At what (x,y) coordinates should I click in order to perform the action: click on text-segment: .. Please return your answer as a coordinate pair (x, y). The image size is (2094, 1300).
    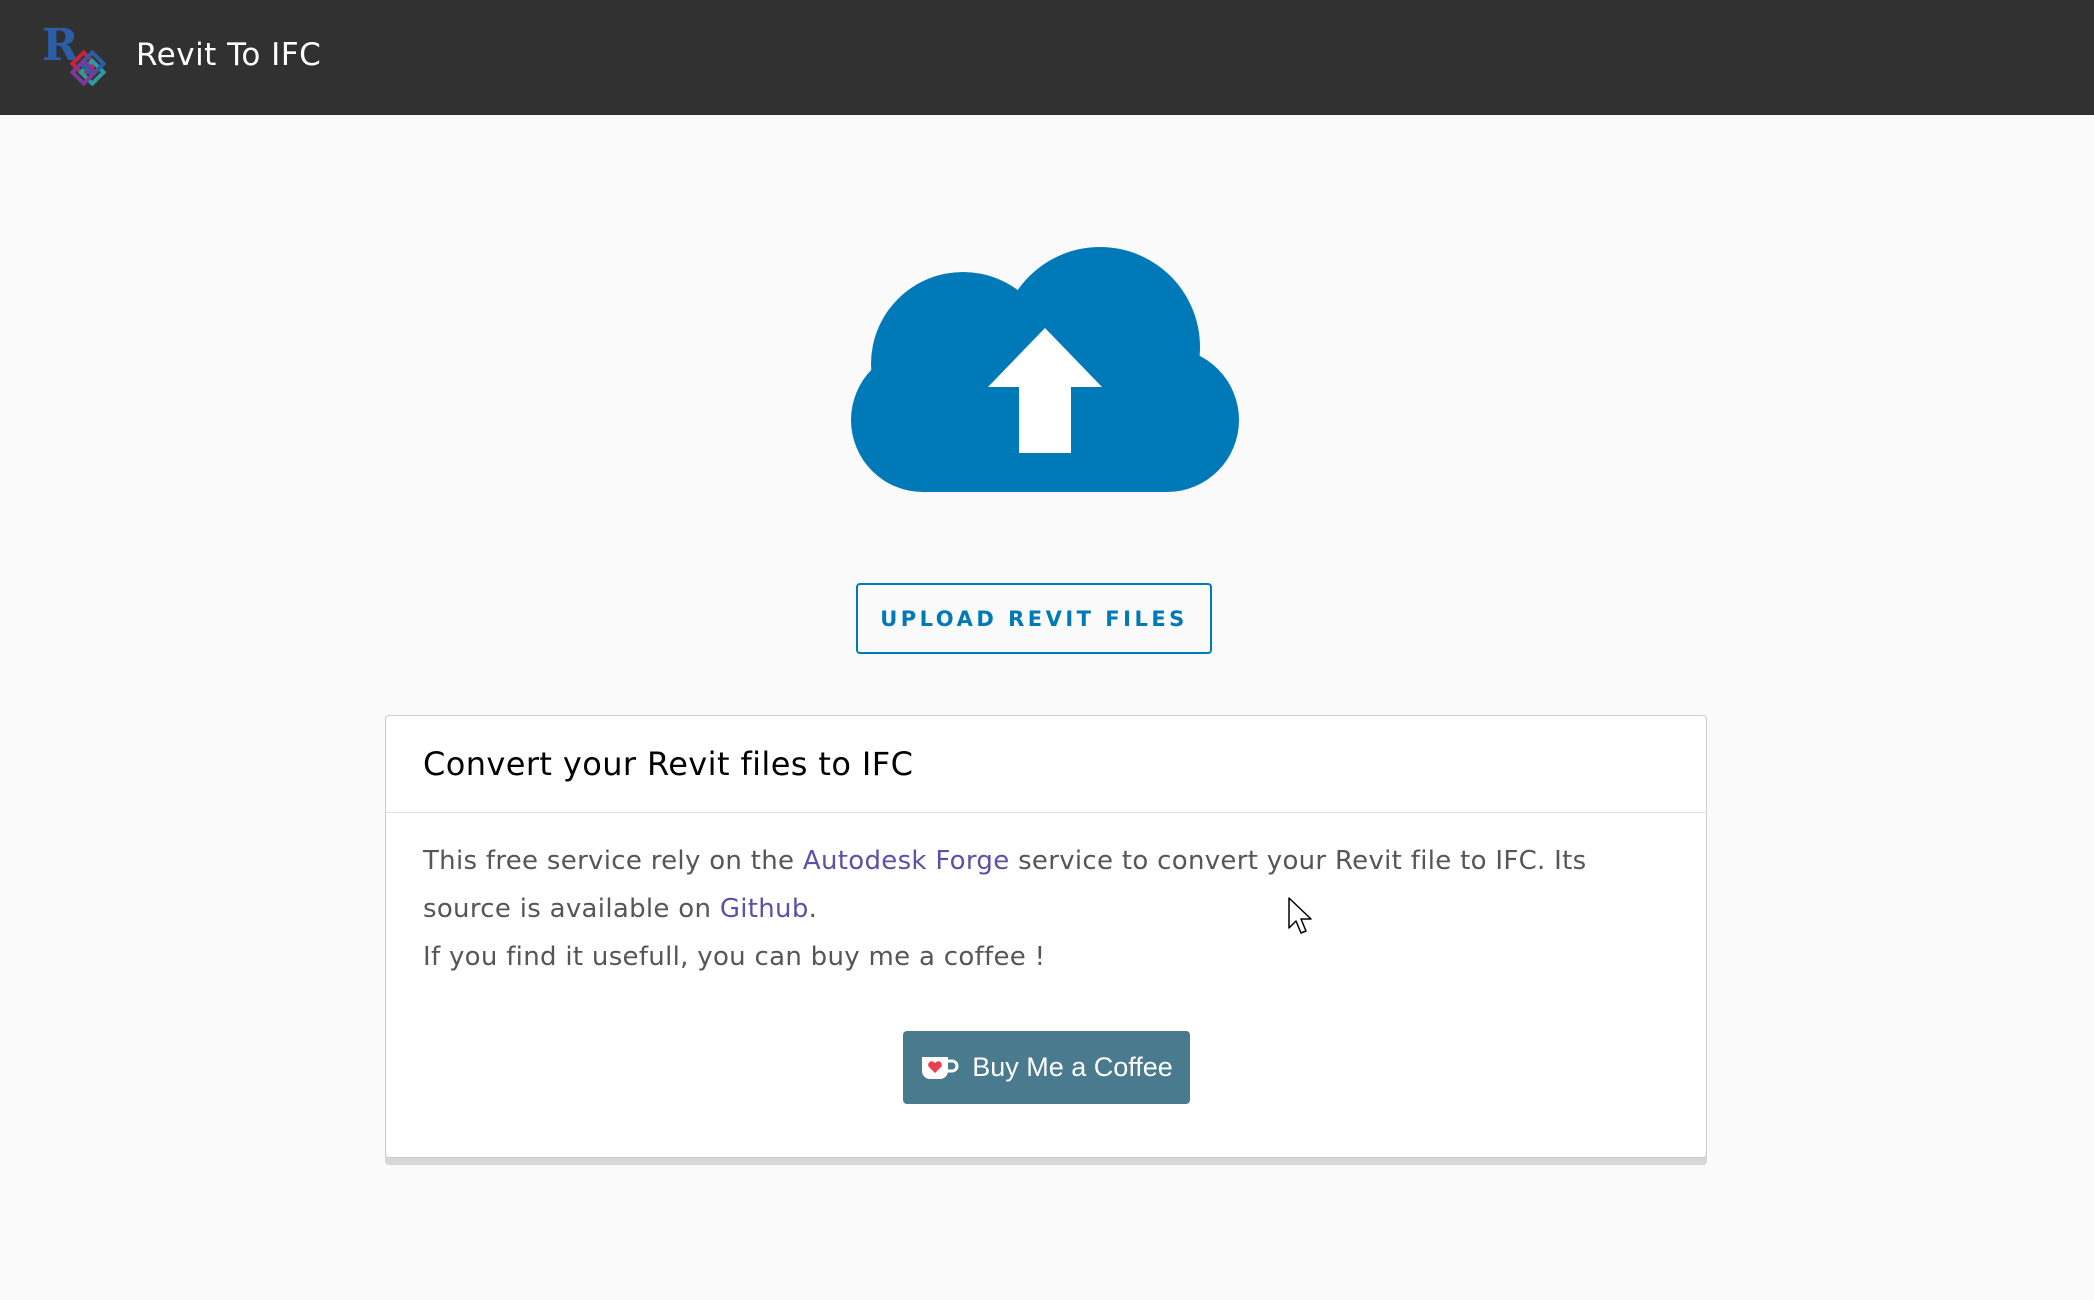
    Looking at the image, I should click on (813, 909).